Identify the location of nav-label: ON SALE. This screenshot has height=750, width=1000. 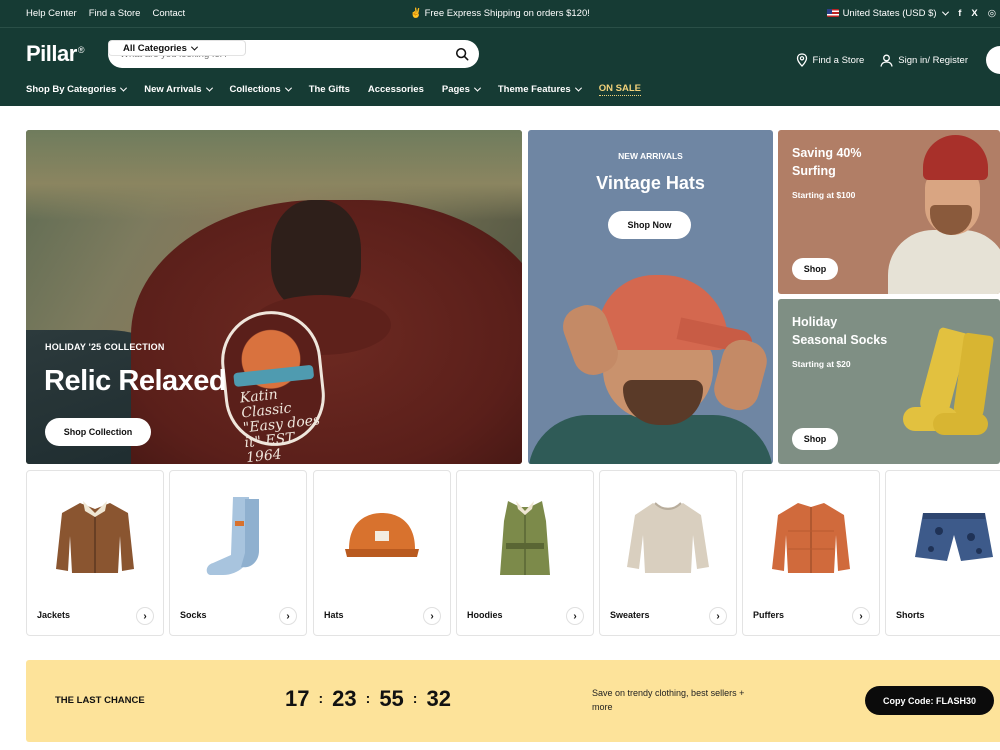
(619, 89).